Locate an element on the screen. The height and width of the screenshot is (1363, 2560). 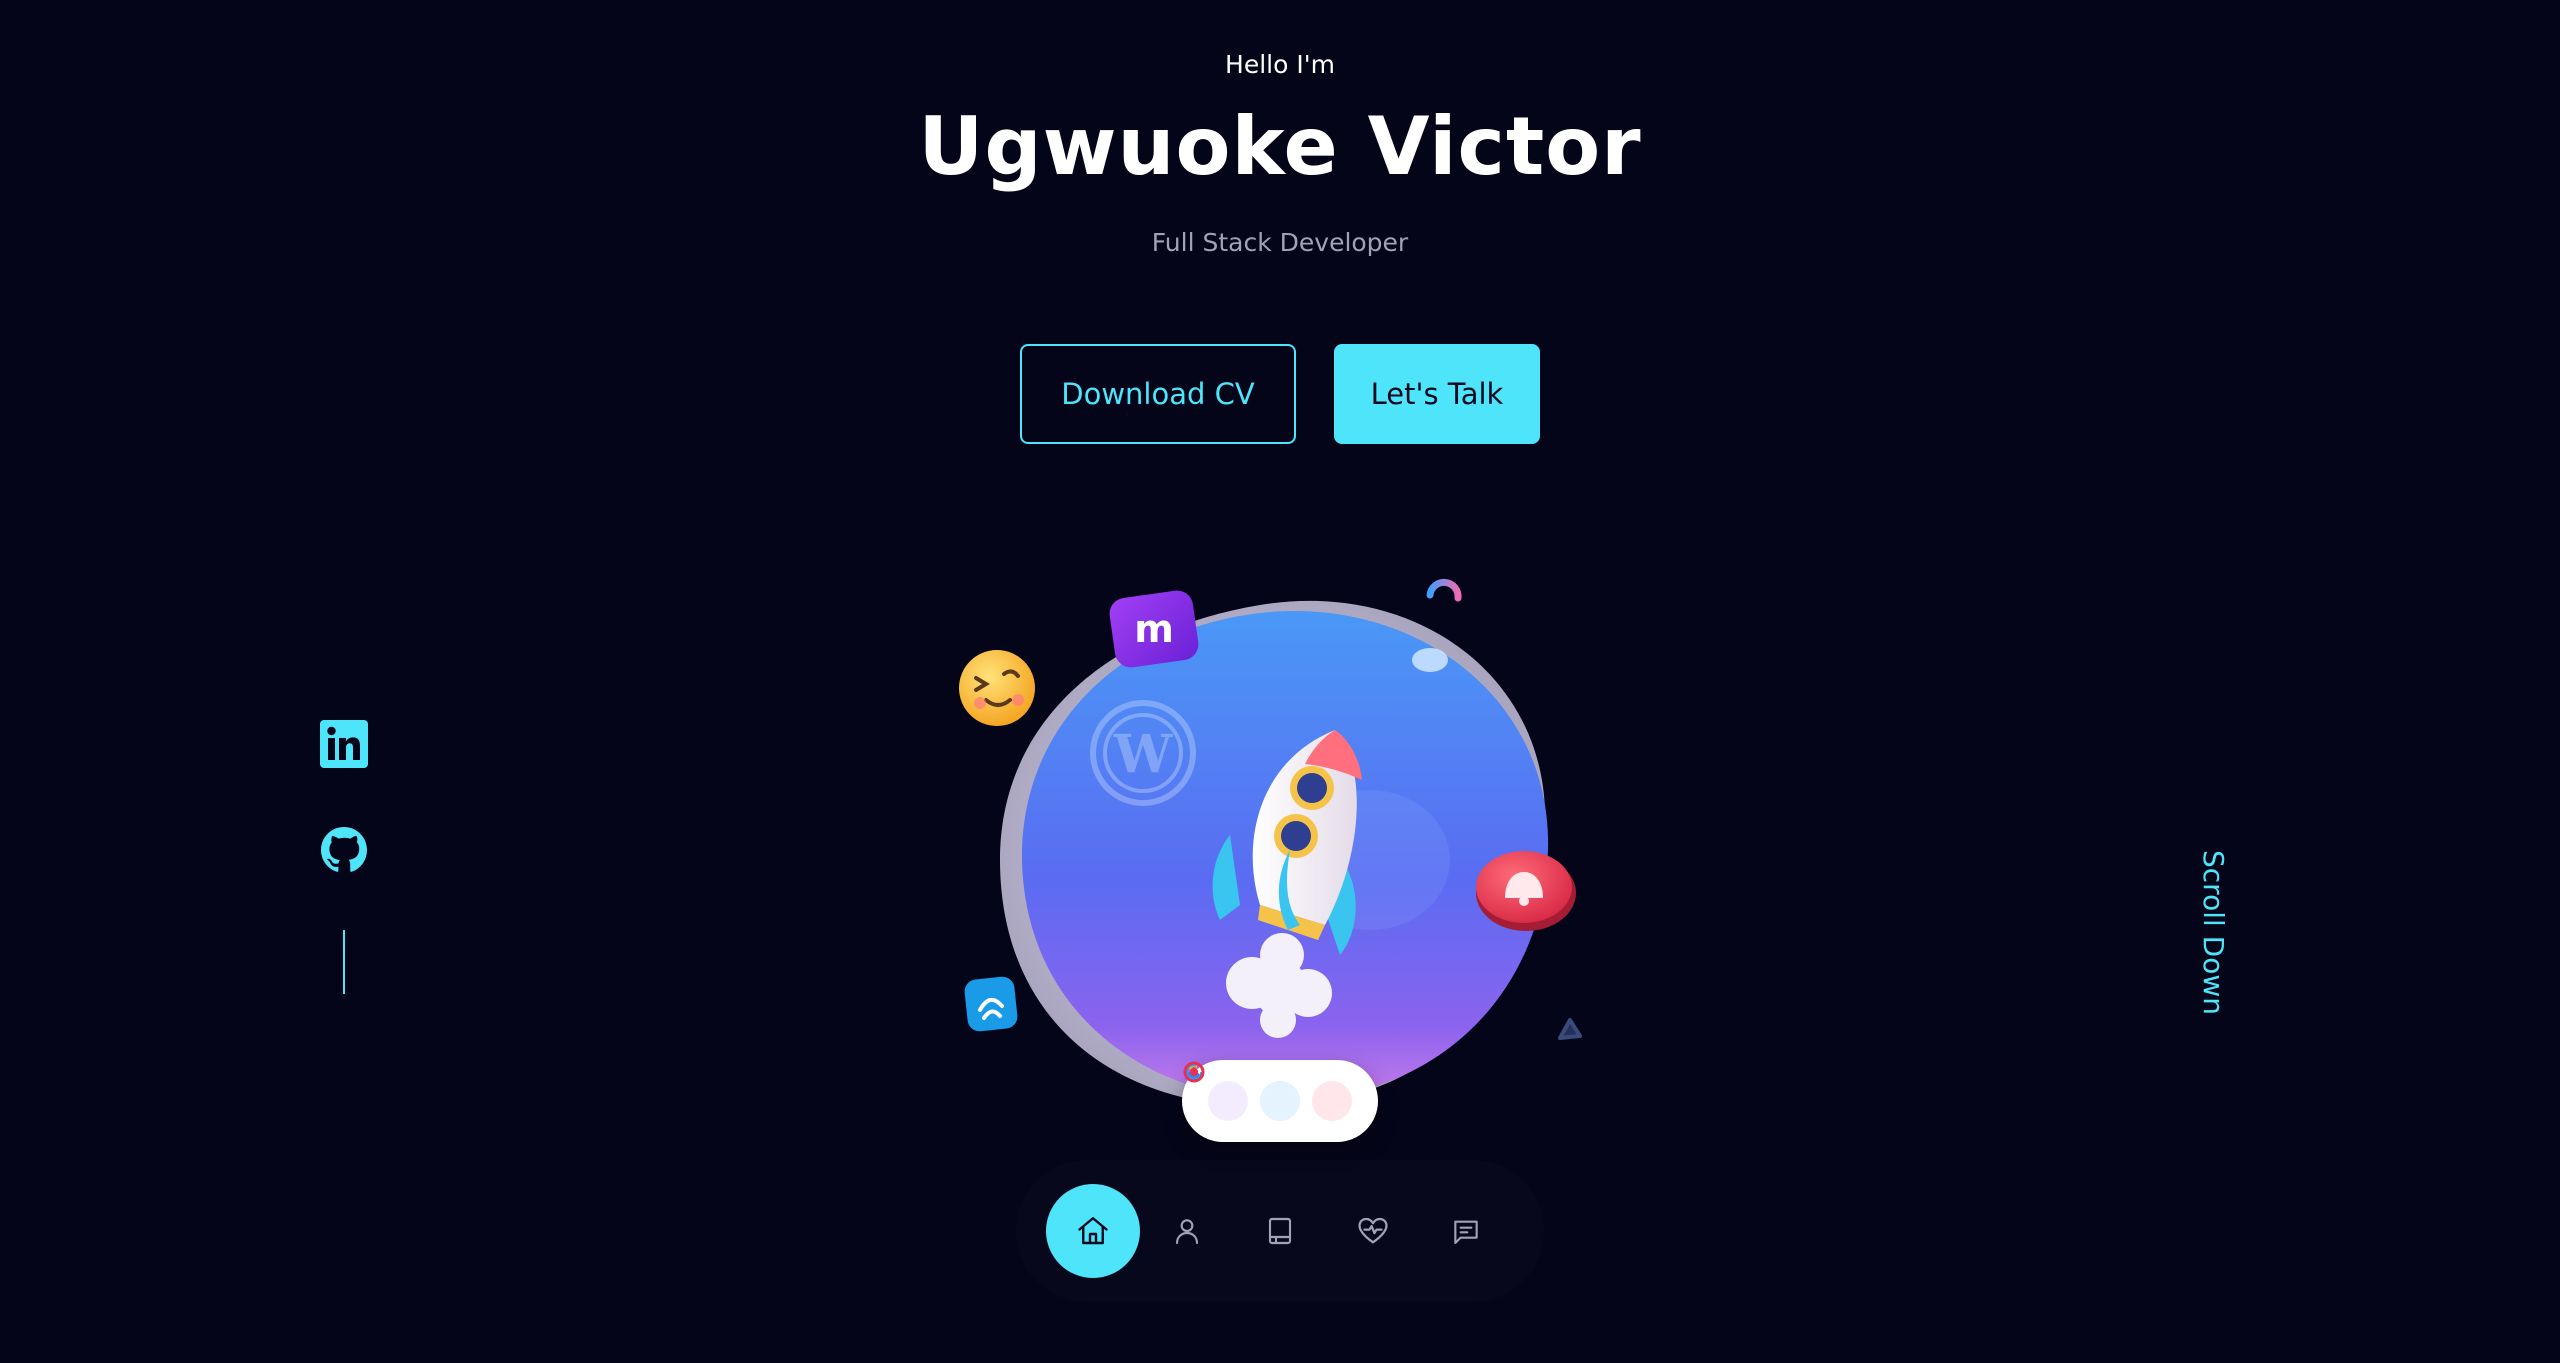
target-icon is located at coordinates (1267, 1091).